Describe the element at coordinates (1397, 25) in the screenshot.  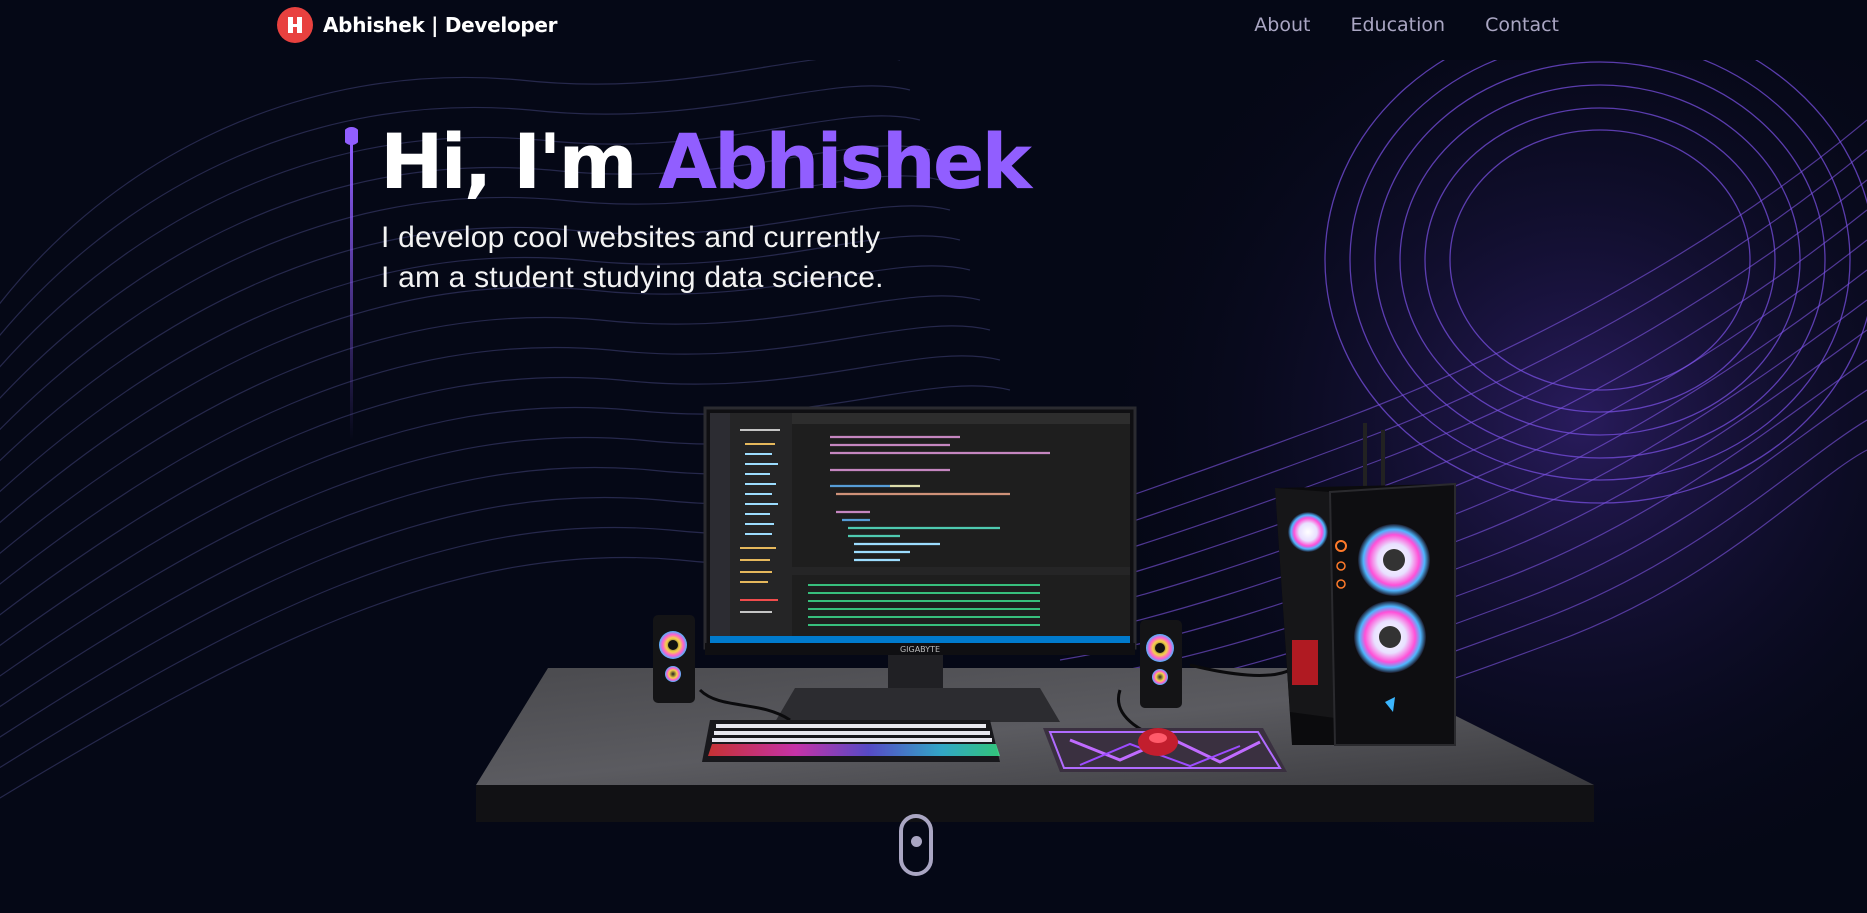
I see `nav-link-education: Education` at that location.